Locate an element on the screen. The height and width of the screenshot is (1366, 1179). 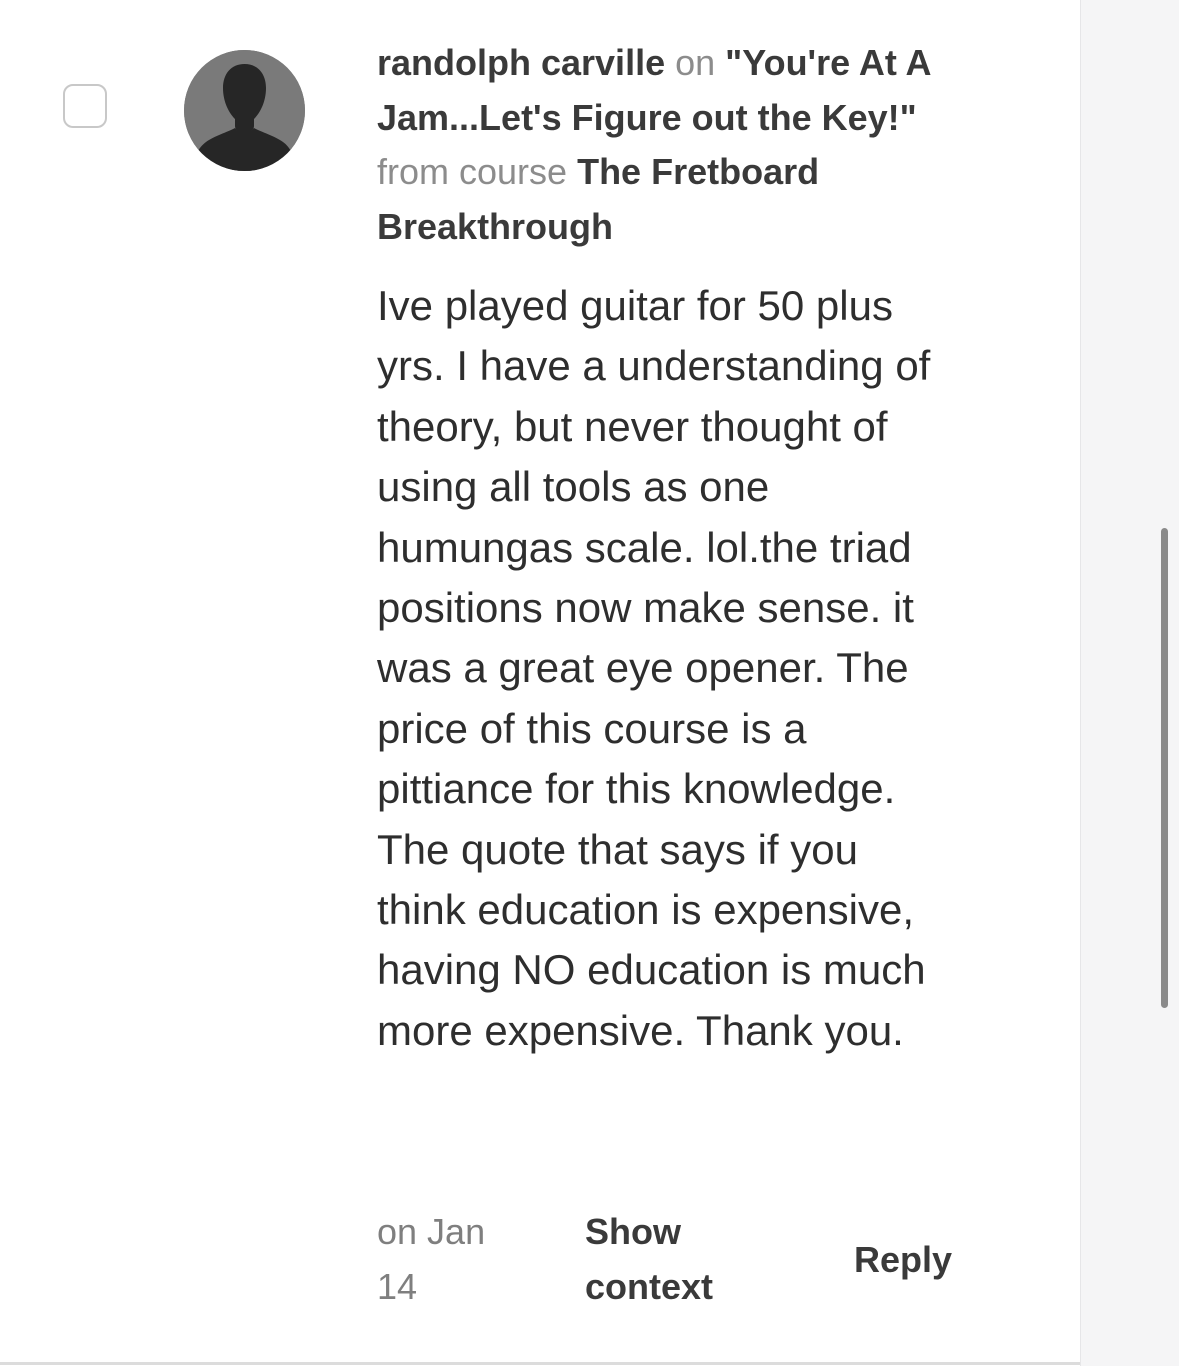
on-label: on is located at coordinates (695, 62).